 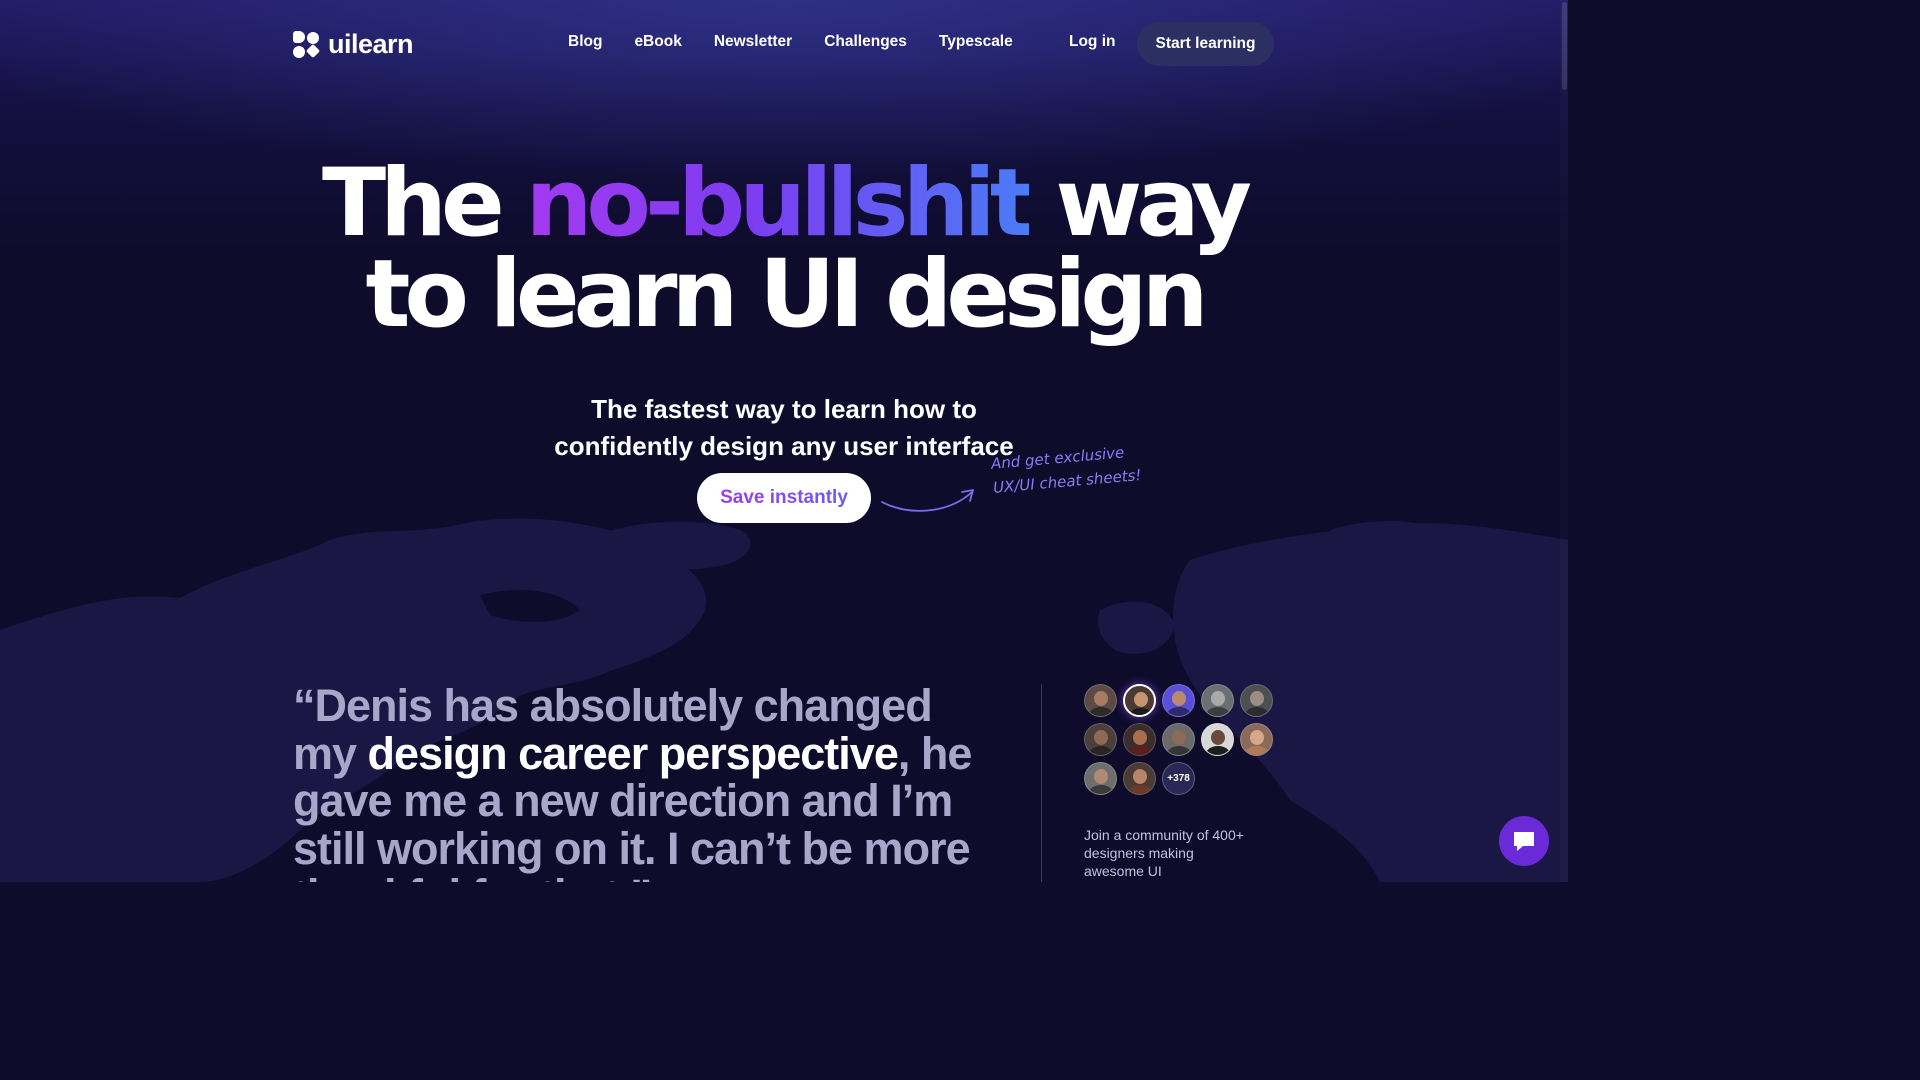 What do you see at coordinates (784, 204) in the screenshot?
I see `hero-title-line-1: The no-bullshit way` at bounding box center [784, 204].